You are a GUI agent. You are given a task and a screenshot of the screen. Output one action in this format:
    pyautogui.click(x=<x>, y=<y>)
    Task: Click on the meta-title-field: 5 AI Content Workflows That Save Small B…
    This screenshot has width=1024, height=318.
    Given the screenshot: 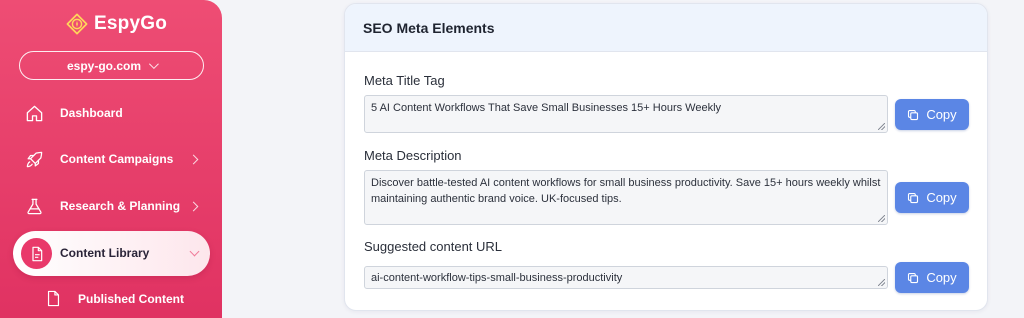 What is the action you would take?
    pyautogui.click(x=626, y=114)
    